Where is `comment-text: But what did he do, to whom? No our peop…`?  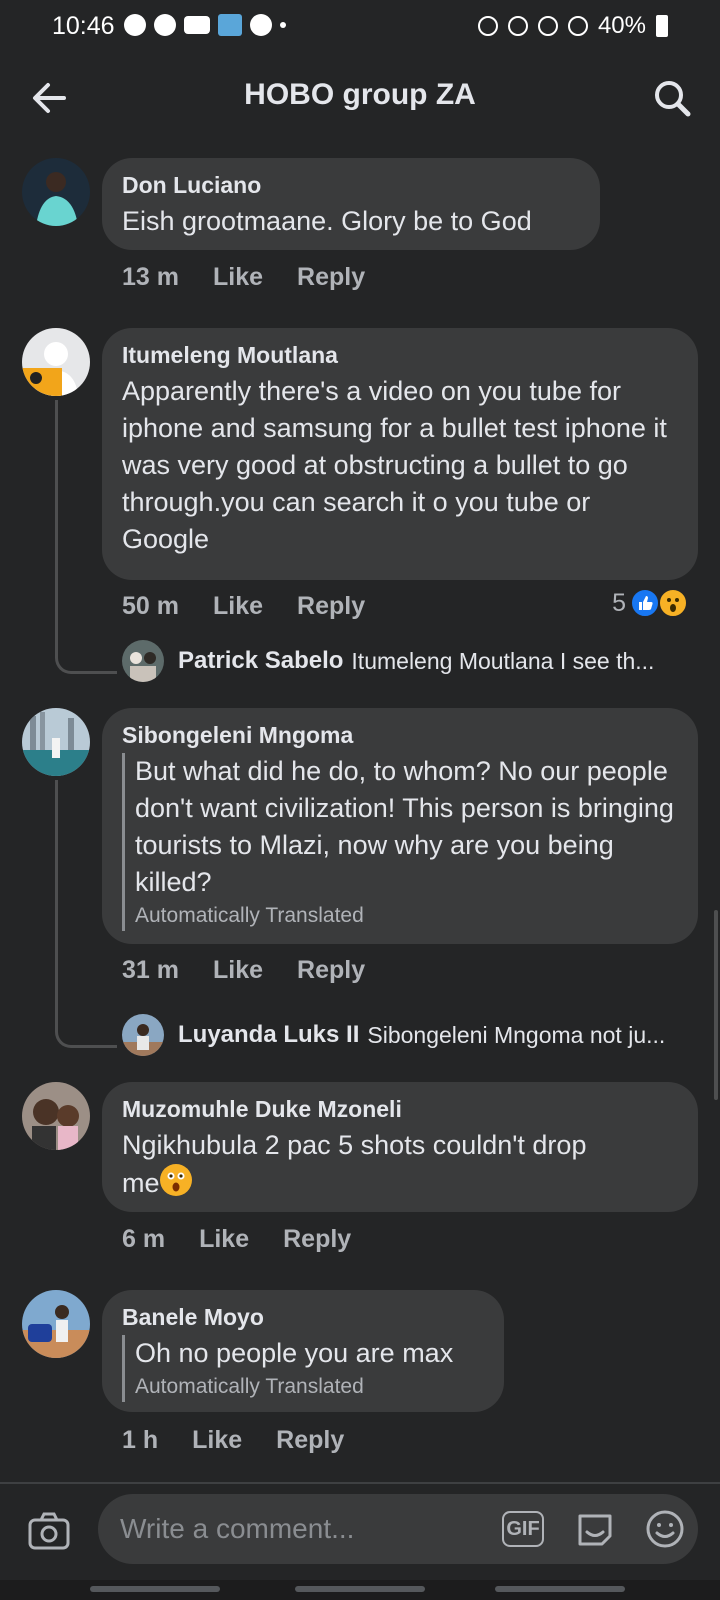
comment-text: But what did he do, to whom? No our peop… is located at coordinates (404, 826).